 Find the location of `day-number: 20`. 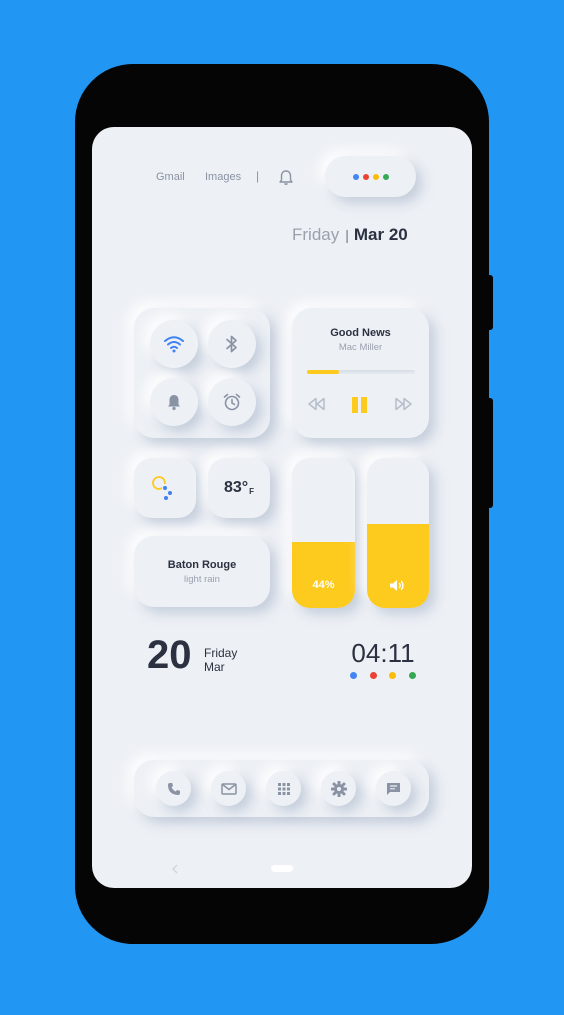

day-number: 20 is located at coordinates (169, 655).